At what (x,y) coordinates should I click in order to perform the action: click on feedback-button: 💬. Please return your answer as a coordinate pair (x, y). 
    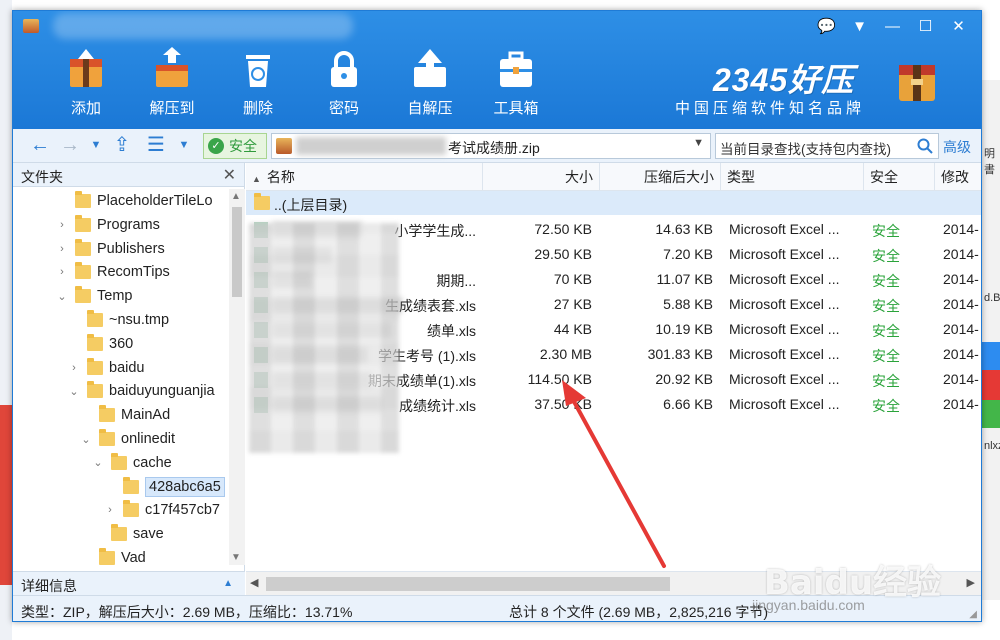
    Looking at the image, I should click on (826, 27).